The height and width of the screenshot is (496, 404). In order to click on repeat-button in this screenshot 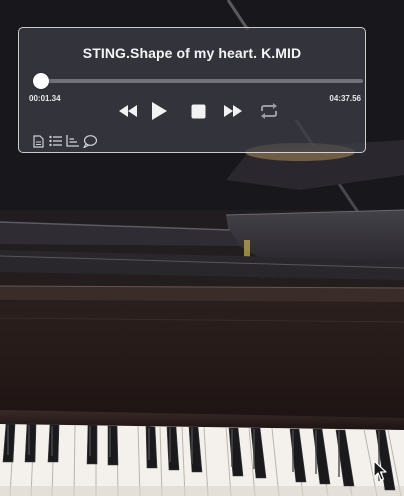, I will do `click(269, 111)`.